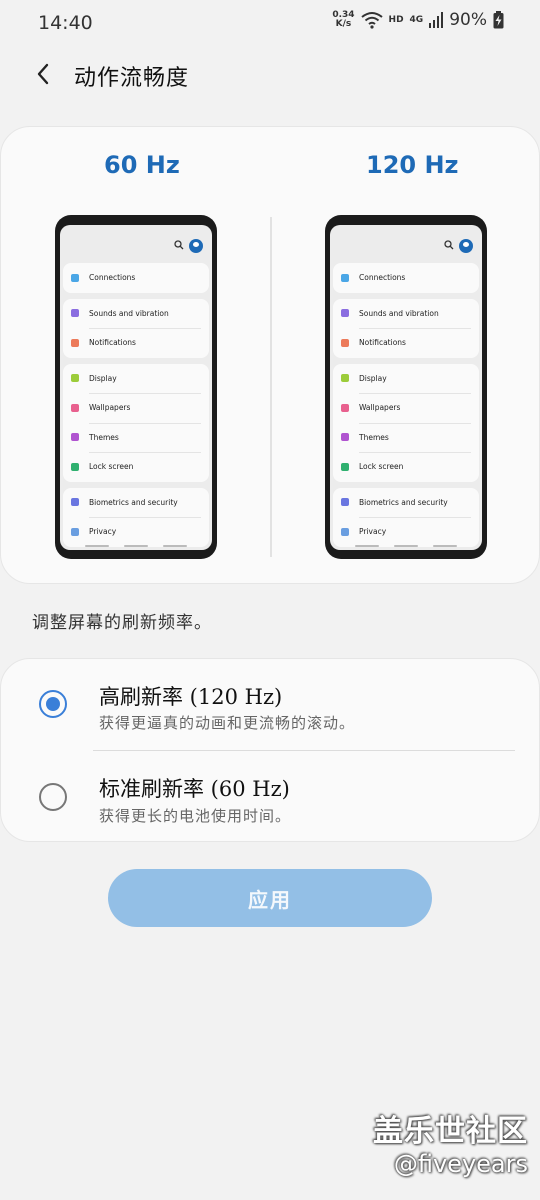 The height and width of the screenshot is (1200, 540). What do you see at coordinates (450, 1131) in the screenshot?
I see `watermark-cn: 盖乐世社区` at bounding box center [450, 1131].